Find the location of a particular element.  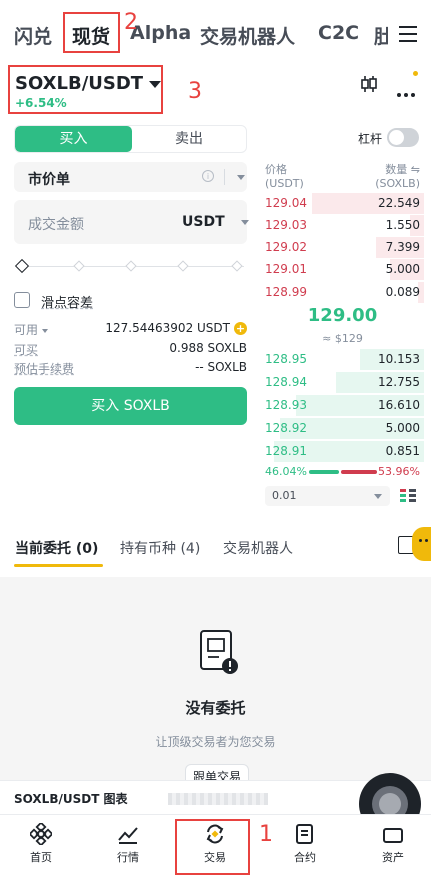

ask-price: 129.01 is located at coordinates (286, 269).